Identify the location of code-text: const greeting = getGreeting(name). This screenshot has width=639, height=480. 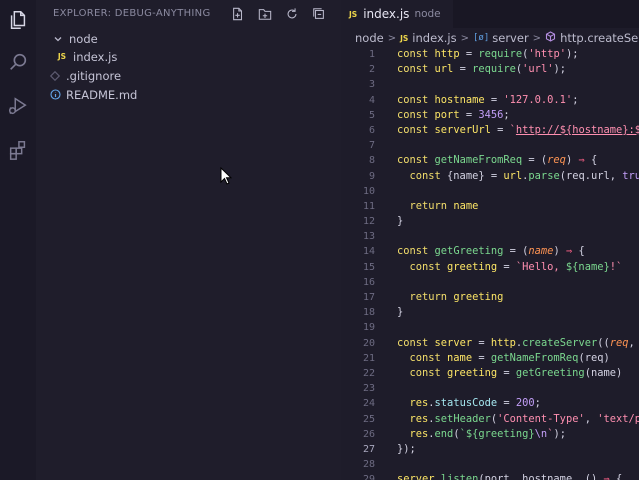
(510, 373).